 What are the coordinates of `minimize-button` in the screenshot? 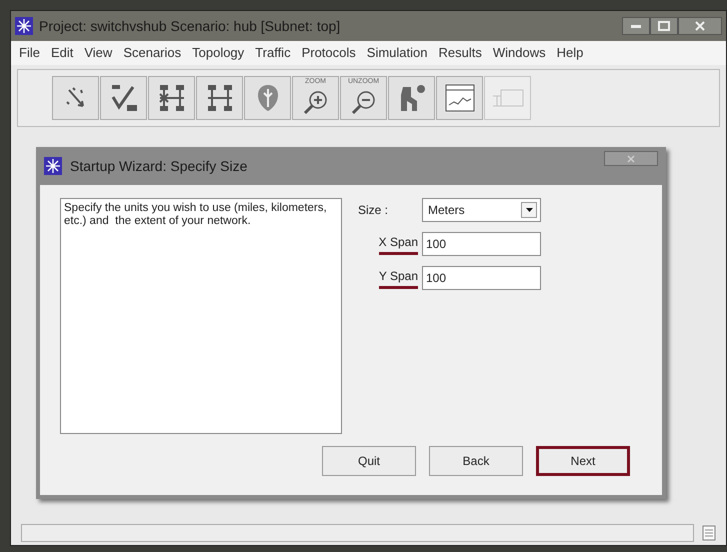 It's located at (636, 26).